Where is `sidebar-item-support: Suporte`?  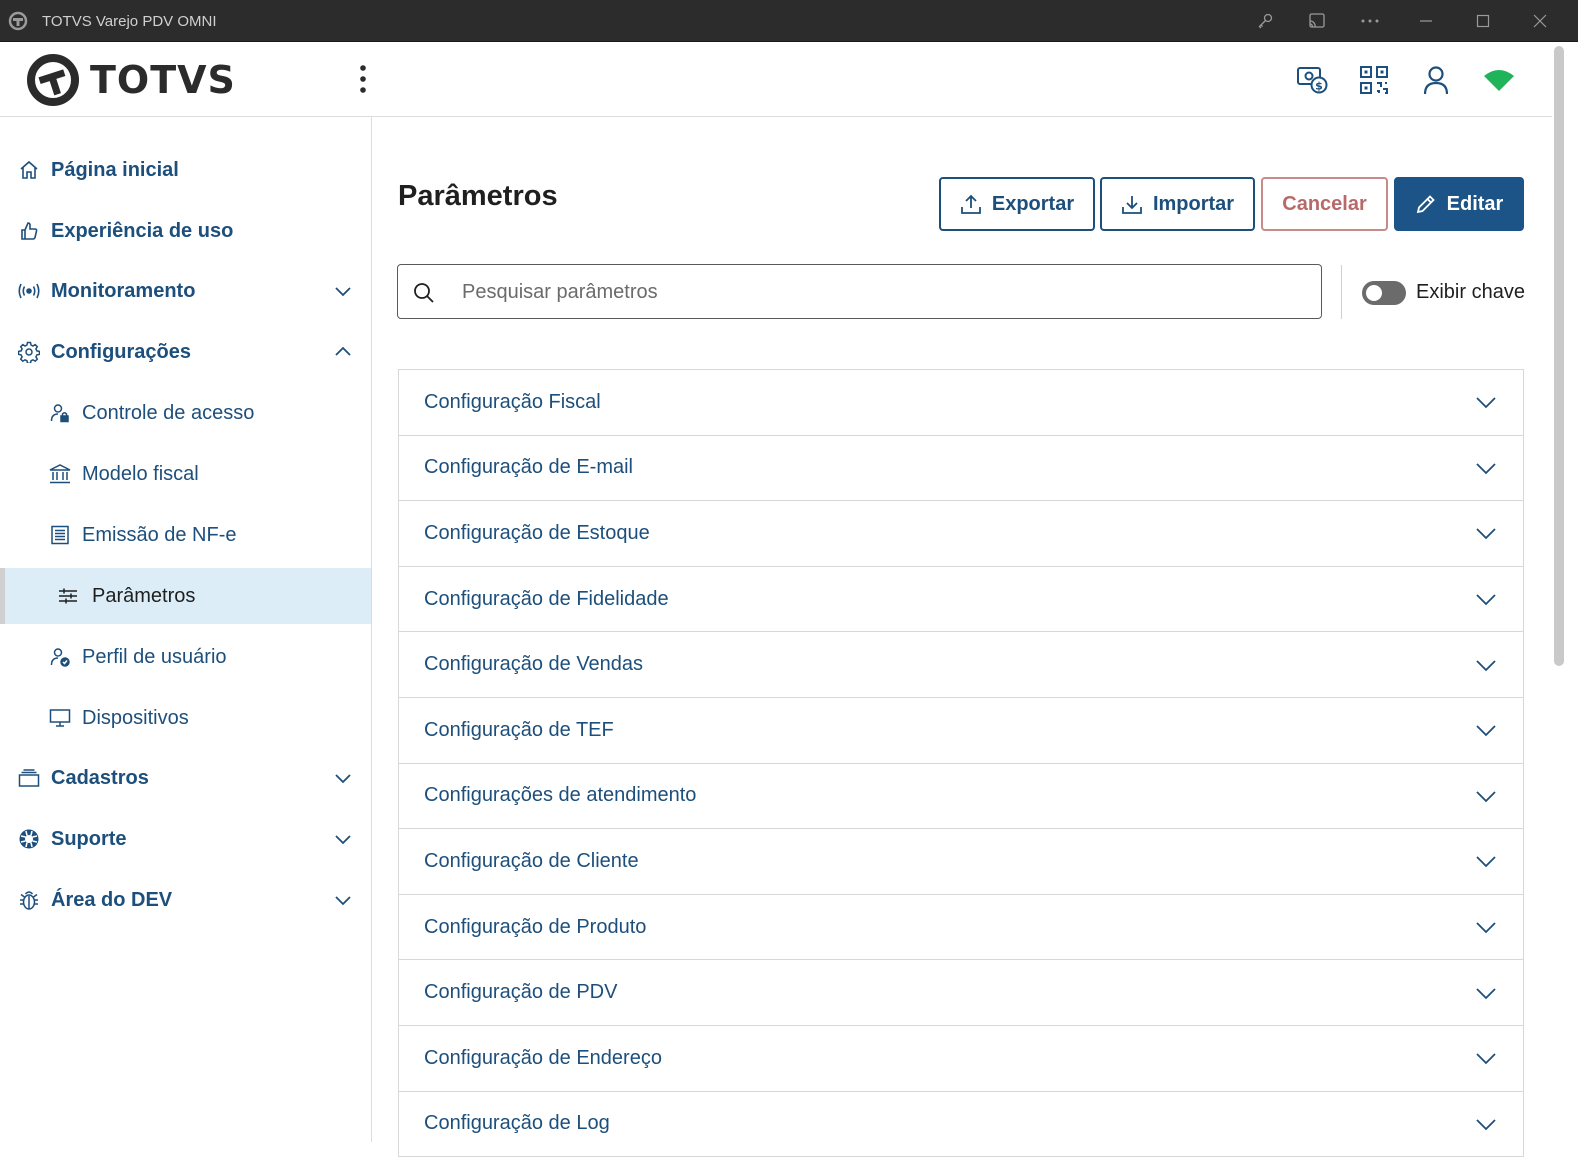
sidebar-item-support: Suporte is located at coordinates (185, 839).